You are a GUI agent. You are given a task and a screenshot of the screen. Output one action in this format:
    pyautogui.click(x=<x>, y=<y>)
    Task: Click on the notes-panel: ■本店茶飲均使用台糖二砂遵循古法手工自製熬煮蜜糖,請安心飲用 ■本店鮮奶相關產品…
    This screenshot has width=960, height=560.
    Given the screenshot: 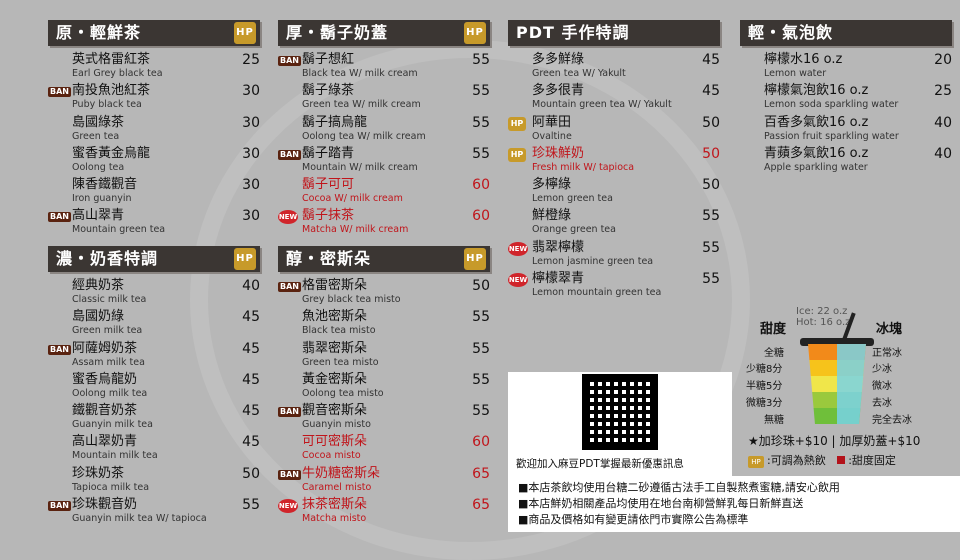 What is the action you would take?
    pyautogui.click(x=734, y=504)
    